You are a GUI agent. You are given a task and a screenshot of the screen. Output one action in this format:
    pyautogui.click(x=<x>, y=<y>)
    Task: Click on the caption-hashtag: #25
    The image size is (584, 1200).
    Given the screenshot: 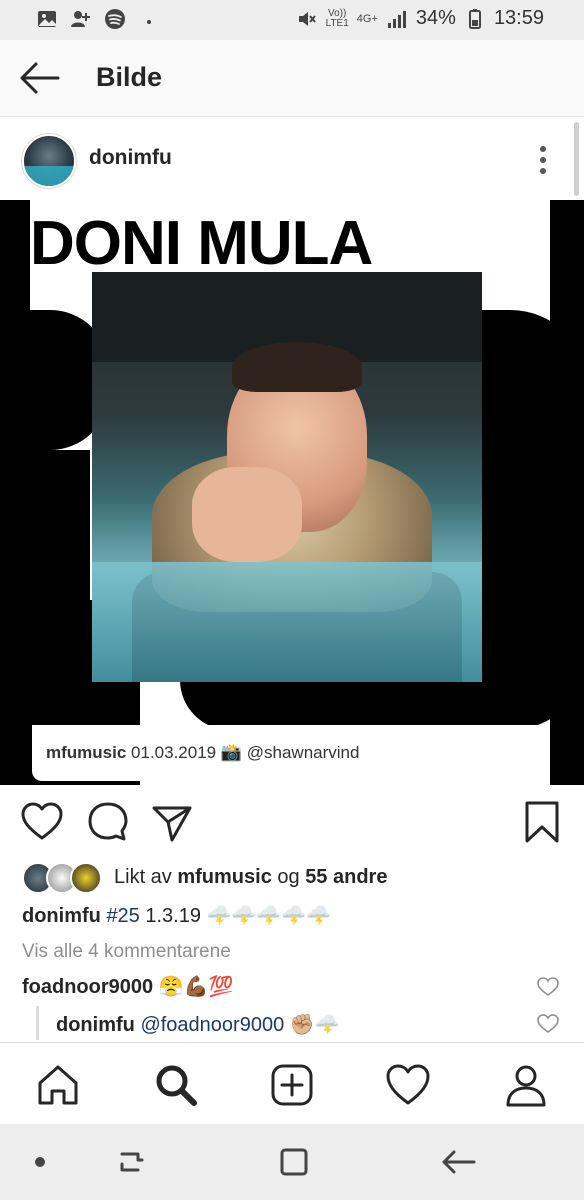 What is the action you would take?
    pyautogui.click(x=122, y=916)
    